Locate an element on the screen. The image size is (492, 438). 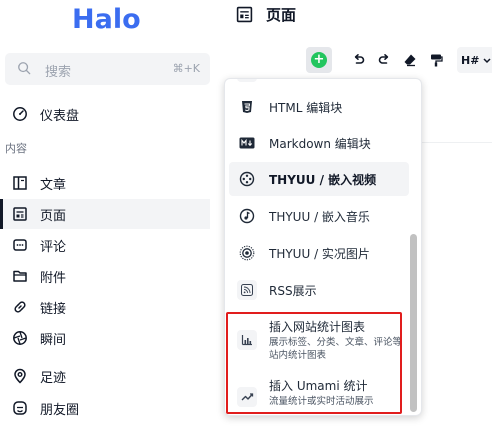
sidebar-item-comments: 评论 is located at coordinates (105, 245).